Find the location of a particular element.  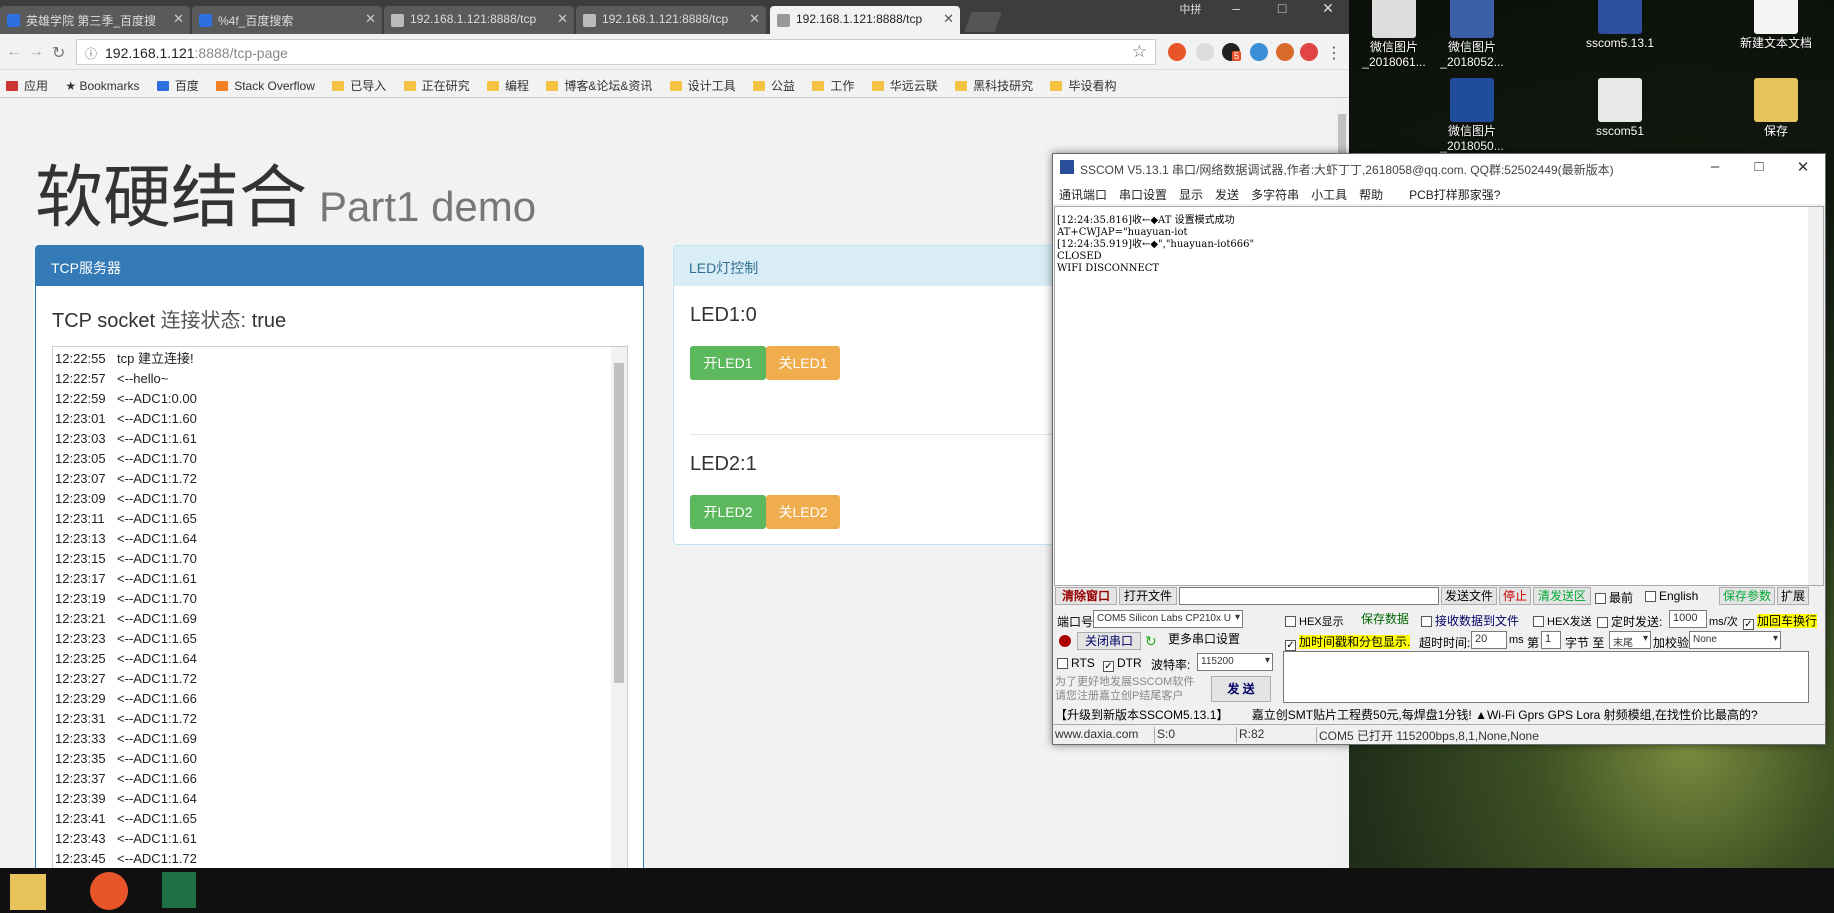

file-explorer-icon is located at coordinates (28, 892).